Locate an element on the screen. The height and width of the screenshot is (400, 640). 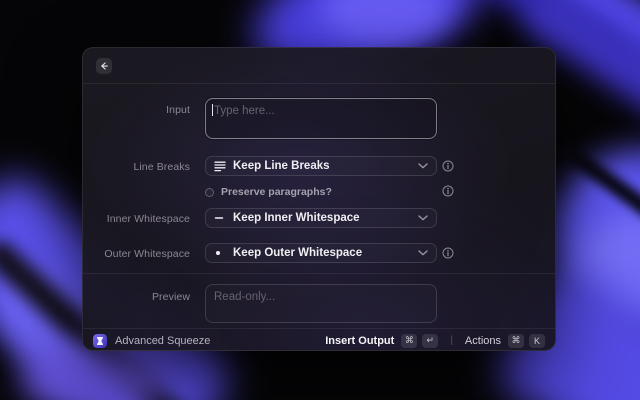
inner-whitespace-dropdown: Keep Inner Whitespace is located at coordinates (321, 218).